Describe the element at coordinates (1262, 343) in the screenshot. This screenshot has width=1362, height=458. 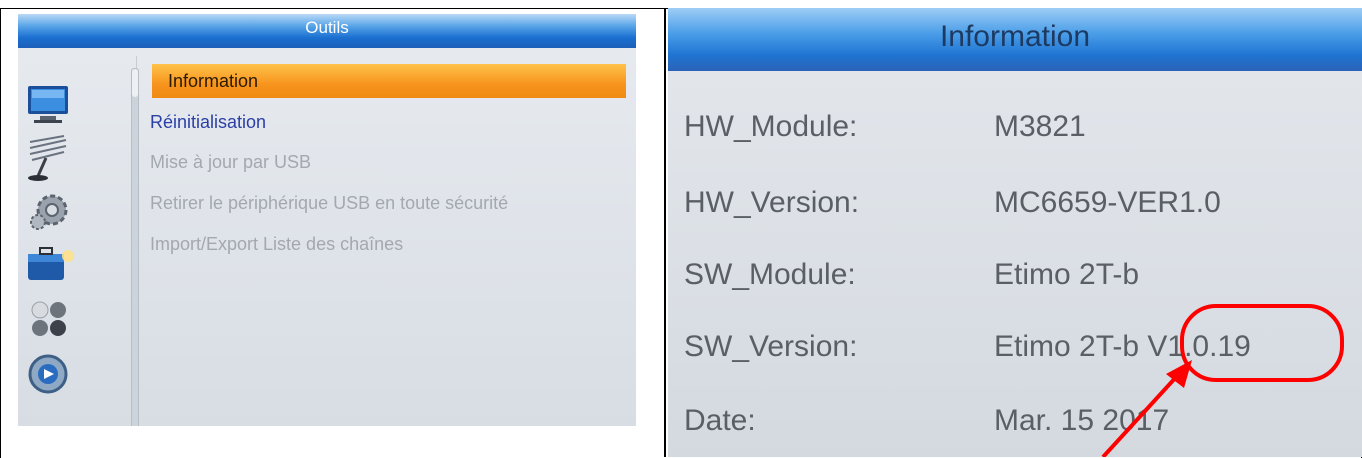
I see `version-highlight-circle` at that location.